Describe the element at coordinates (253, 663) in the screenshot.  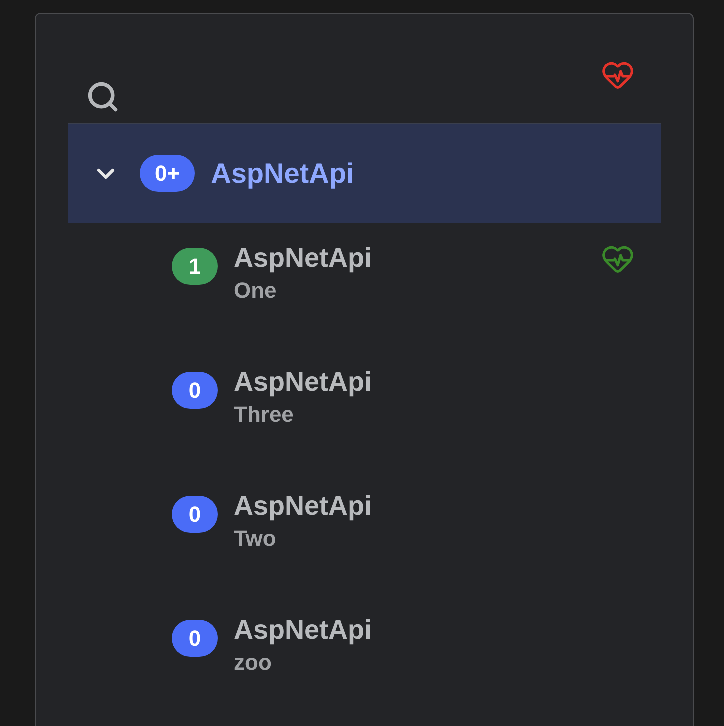
I see `service-subtitle: zoo` at that location.